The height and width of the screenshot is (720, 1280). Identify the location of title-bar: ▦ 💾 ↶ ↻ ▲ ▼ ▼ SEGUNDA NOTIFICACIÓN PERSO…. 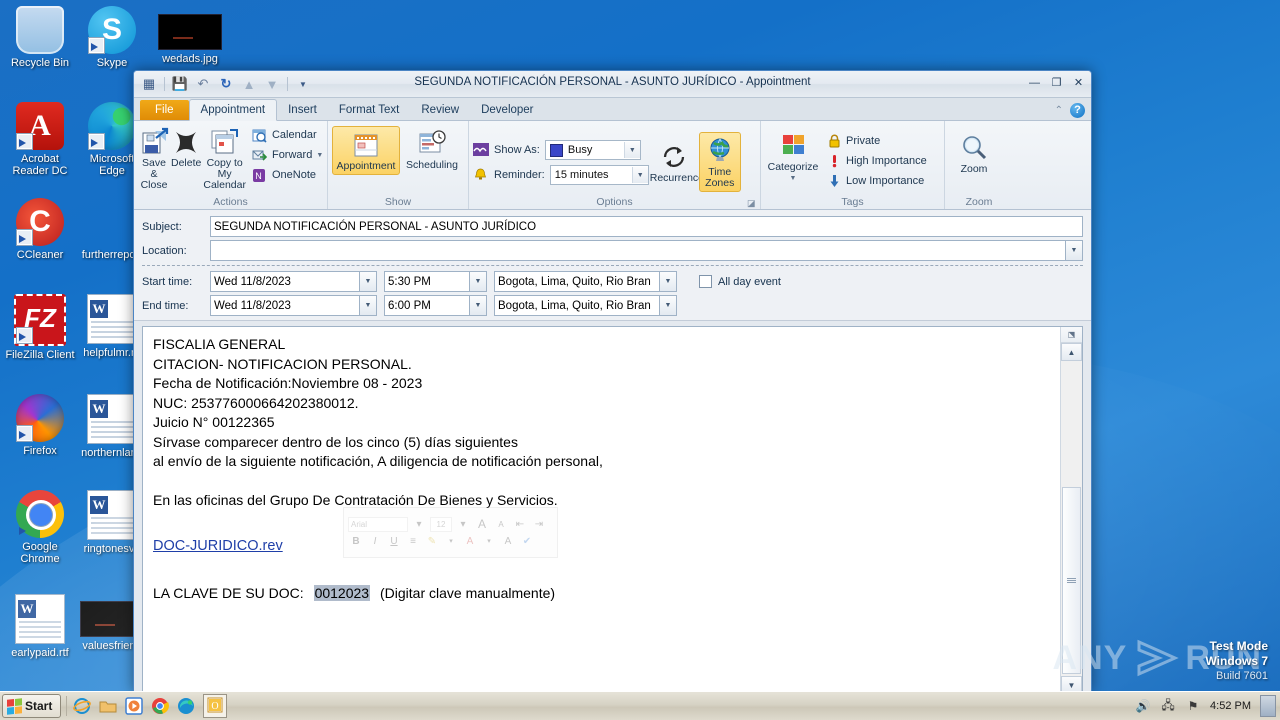
(612, 84).